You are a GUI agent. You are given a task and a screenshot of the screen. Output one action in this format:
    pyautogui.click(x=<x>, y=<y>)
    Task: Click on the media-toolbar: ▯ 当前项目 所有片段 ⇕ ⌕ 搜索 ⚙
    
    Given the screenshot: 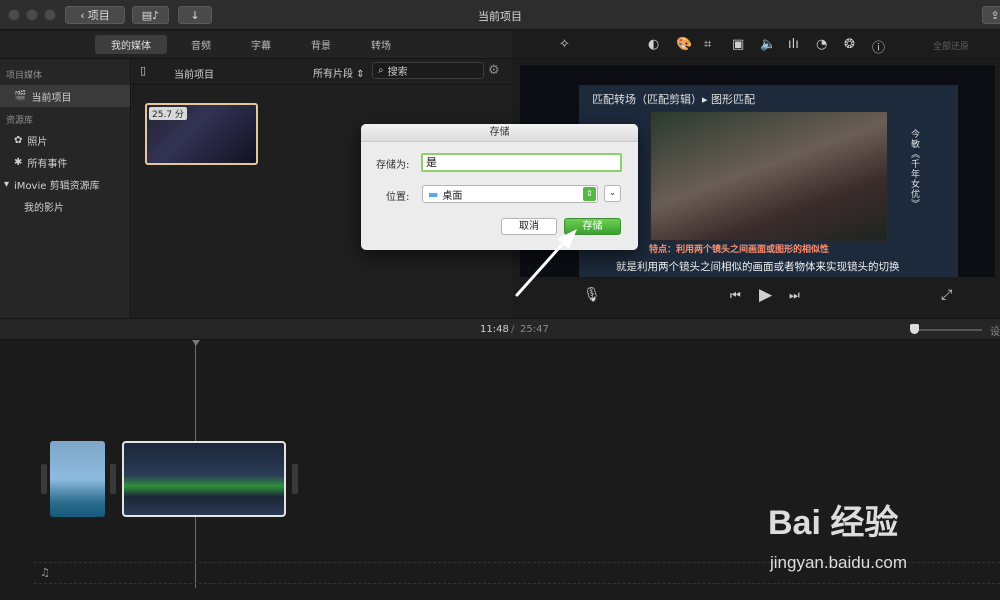 What is the action you would take?
    pyautogui.click(x=322, y=72)
    